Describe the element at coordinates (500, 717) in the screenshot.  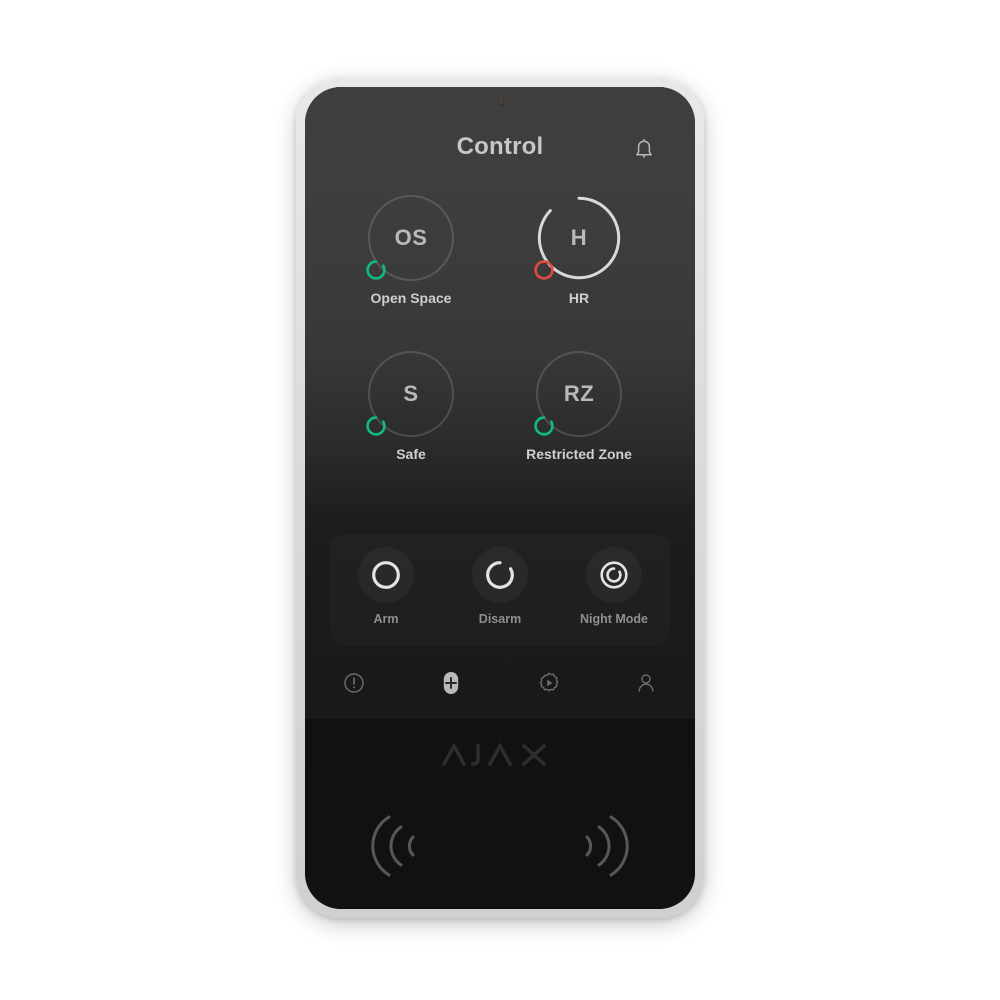
I see `band-separator` at that location.